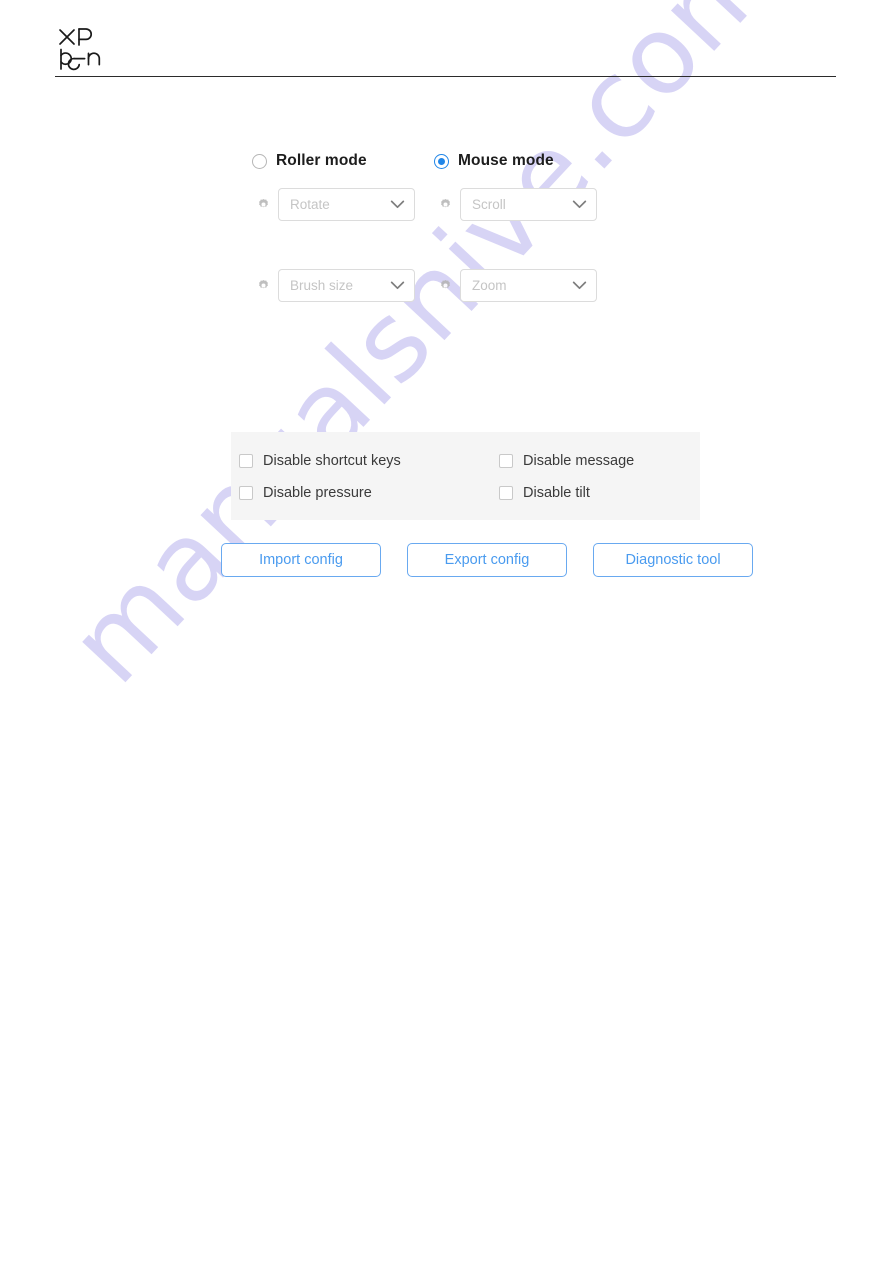  Describe the element at coordinates (346, 204) in the screenshot. I see `select-roller-action-1: Rotate` at that location.